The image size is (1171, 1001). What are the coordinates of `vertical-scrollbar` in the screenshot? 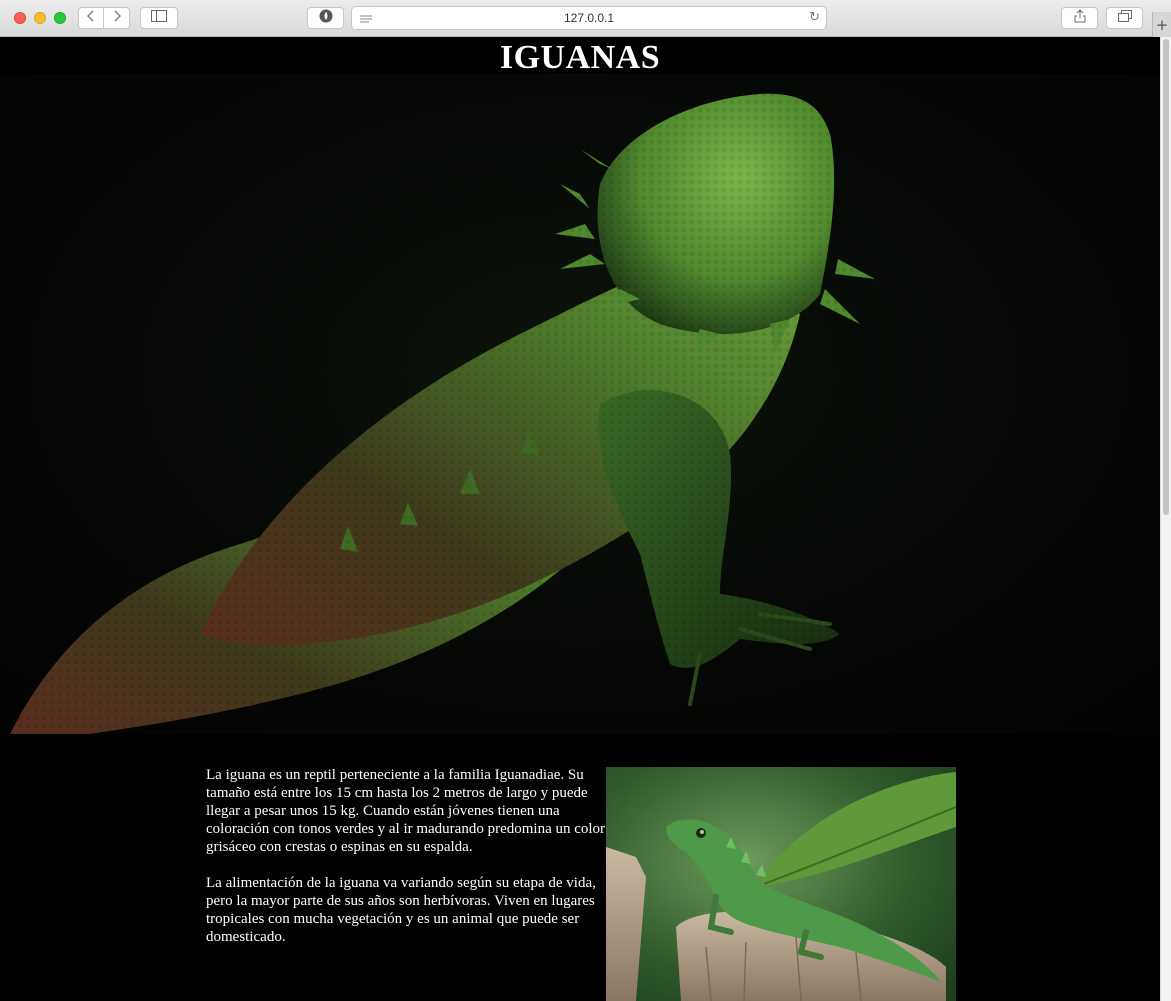 It's located at (1165, 519).